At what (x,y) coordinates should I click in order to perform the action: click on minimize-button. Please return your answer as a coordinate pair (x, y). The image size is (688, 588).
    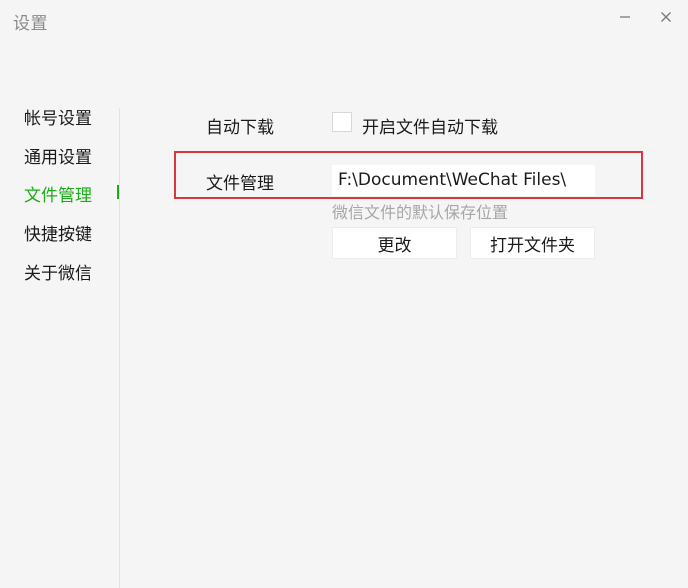
    Looking at the image, I should click on (625, 17).